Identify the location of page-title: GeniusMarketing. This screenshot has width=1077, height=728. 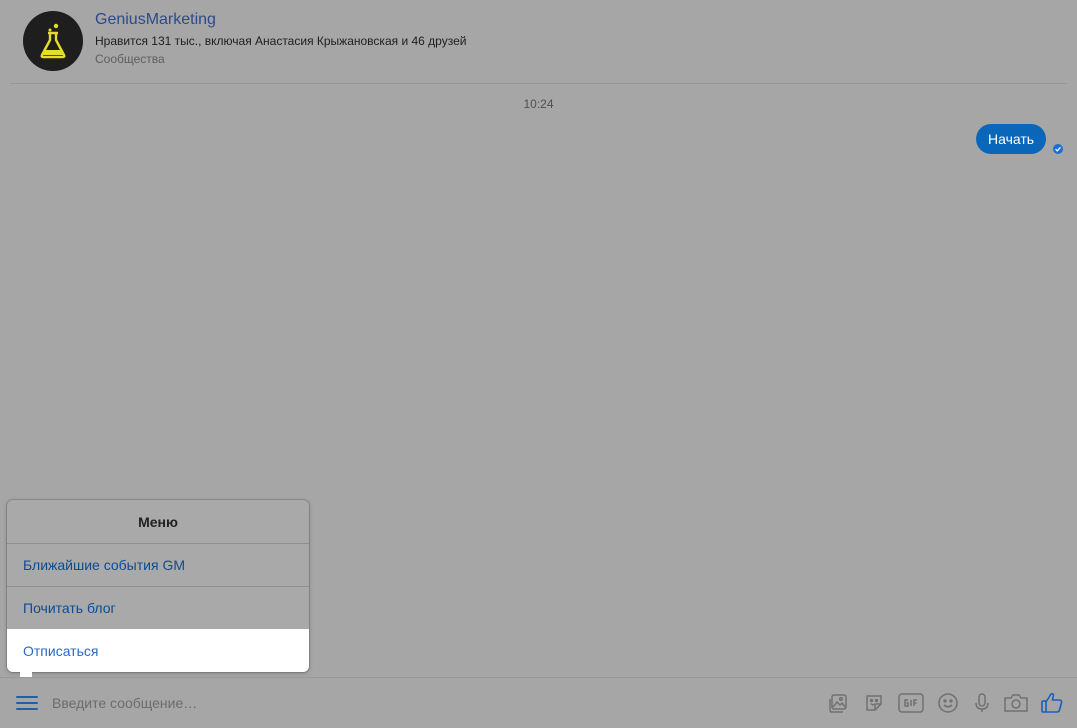
(155, 20).